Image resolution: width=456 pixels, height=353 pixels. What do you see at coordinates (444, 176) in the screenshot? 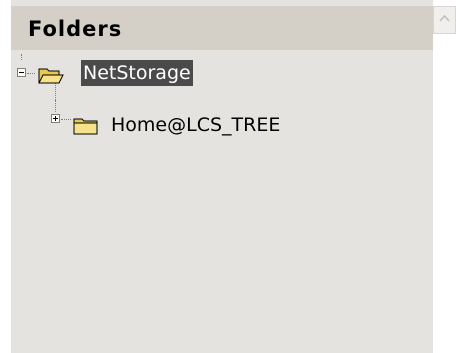
I see `vertical-scrollbar` at bounding box center [444, 176].